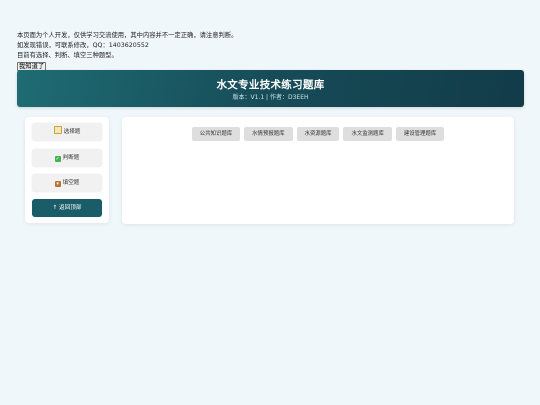 The image size is (540, 405). I want to click on tab-hydrological-monitoring: 水文监测题库, so click(367, 134).